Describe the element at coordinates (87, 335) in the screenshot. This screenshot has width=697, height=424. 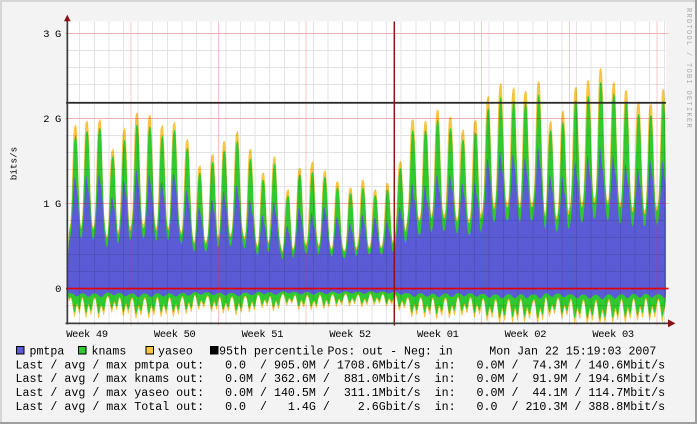
I see `svg-text: Week 49` at that location.